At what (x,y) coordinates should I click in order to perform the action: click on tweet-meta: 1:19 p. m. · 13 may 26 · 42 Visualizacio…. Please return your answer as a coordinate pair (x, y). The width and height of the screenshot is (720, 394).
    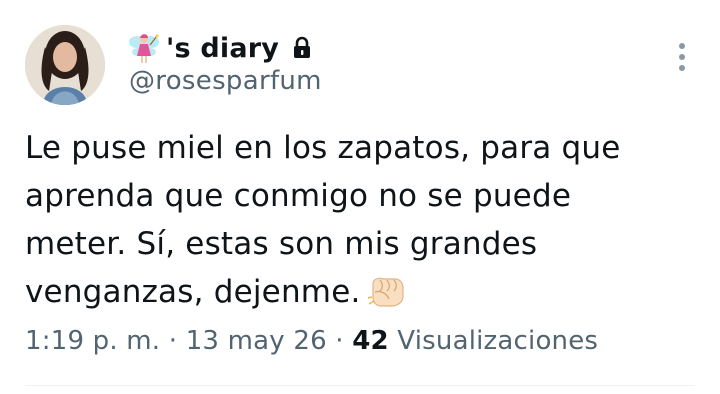
    Looking at the image, I should click on (311, 341).